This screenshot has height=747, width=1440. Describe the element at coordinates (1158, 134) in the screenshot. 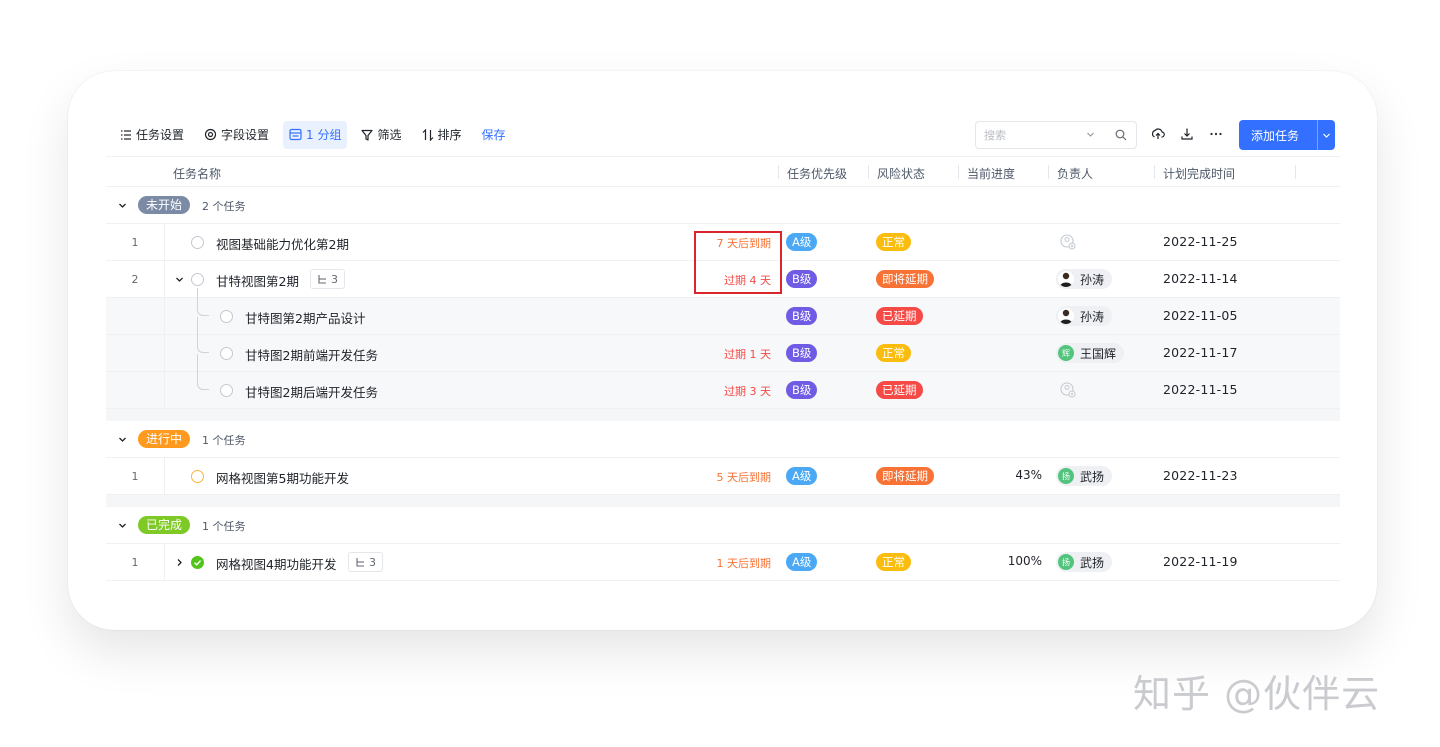

I see `upload-icon` at that location.